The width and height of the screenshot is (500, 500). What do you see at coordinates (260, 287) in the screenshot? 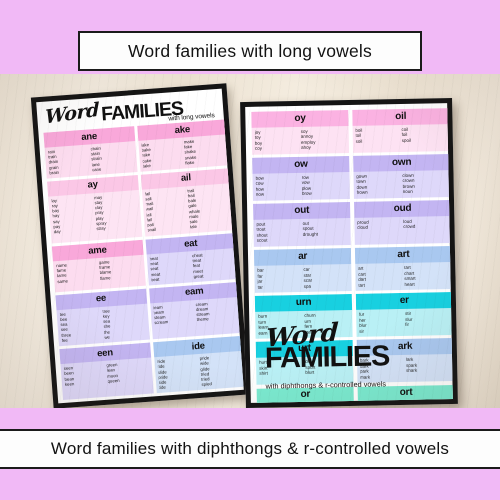
I see `word-item: tar` at bounding box center [260, 287].